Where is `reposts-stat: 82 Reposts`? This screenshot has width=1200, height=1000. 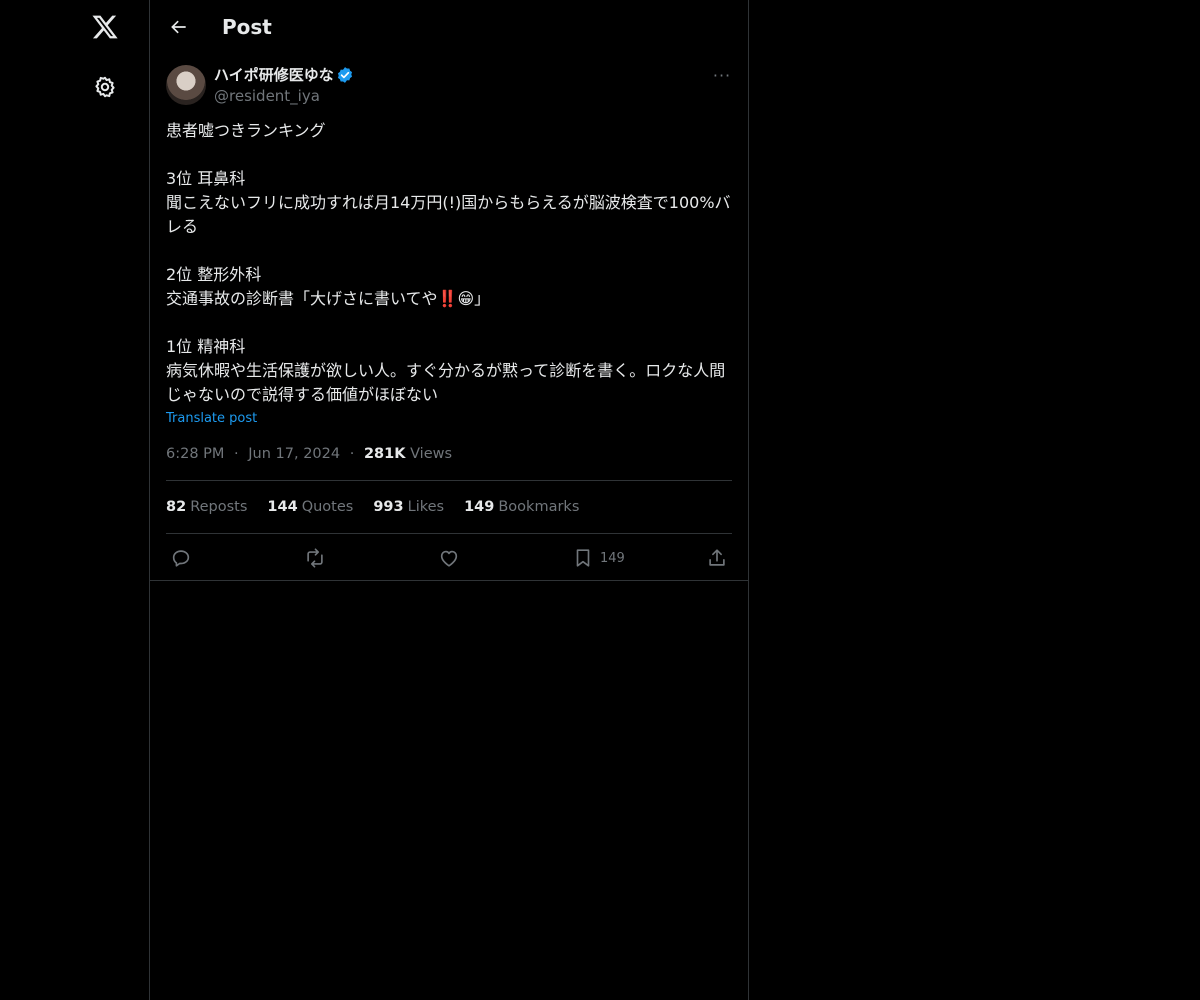 reposts-stat: 82 Reposts is located at coordinates (206, 507).